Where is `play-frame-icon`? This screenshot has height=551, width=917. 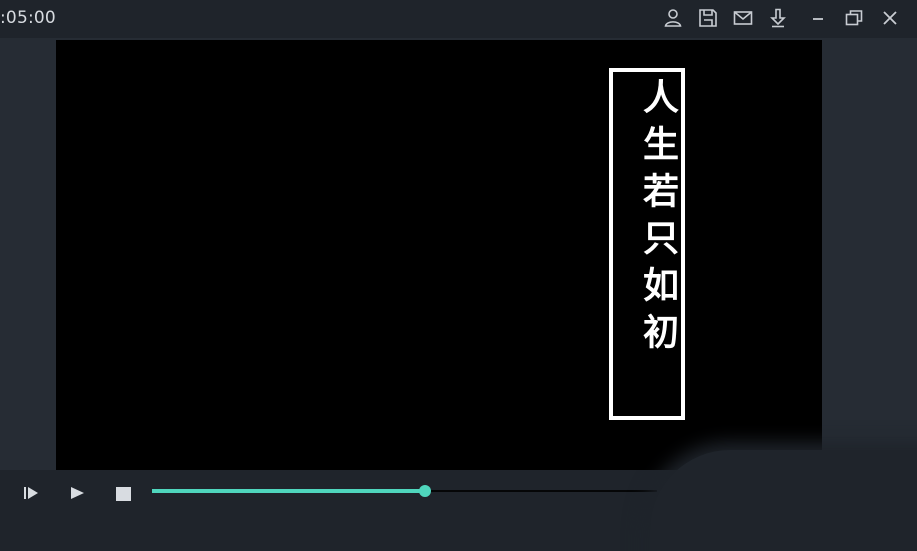
play-frame-icon is located at coordinates (31, 493).